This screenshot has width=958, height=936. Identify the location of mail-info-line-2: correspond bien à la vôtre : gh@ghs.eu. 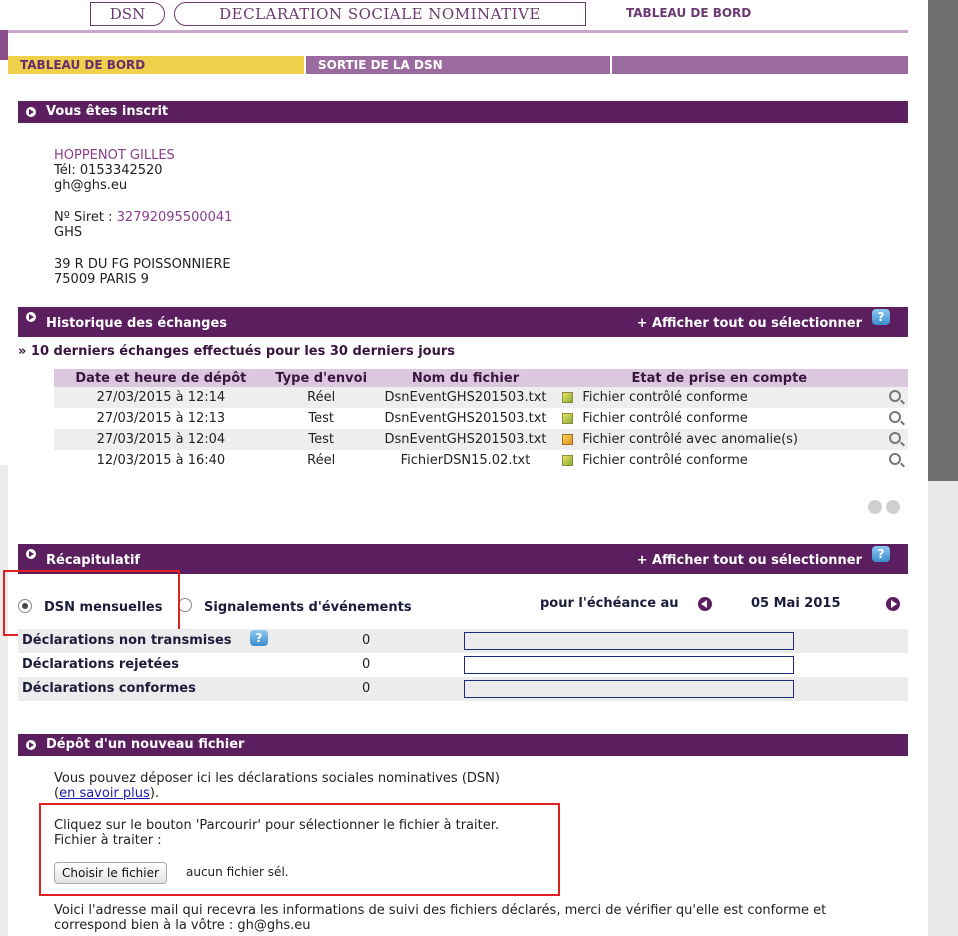
(182, 925).